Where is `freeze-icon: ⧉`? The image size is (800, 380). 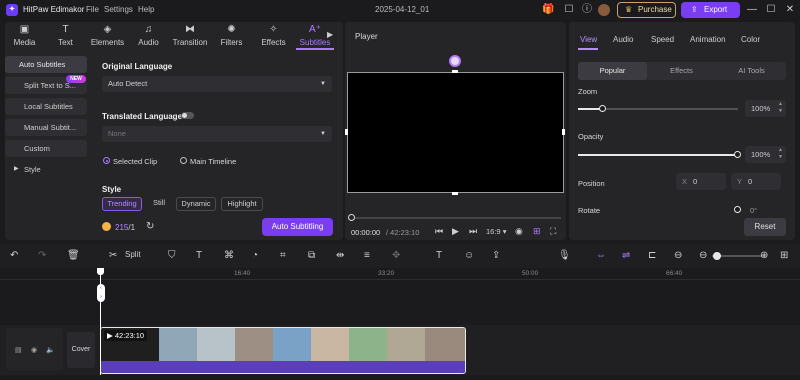
freeze-icon: ⧉ is located at coordinates (311, 255).